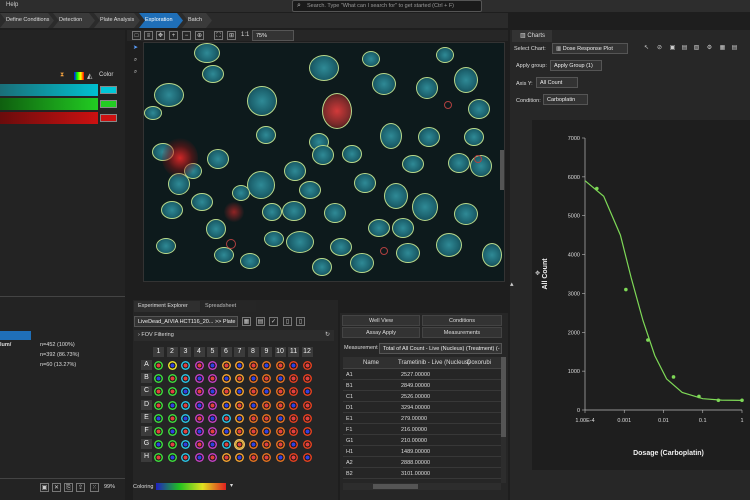 Image resolution: width=750 pixels, height=500 pixels. I want to click on well-A1, so click(158, 365).